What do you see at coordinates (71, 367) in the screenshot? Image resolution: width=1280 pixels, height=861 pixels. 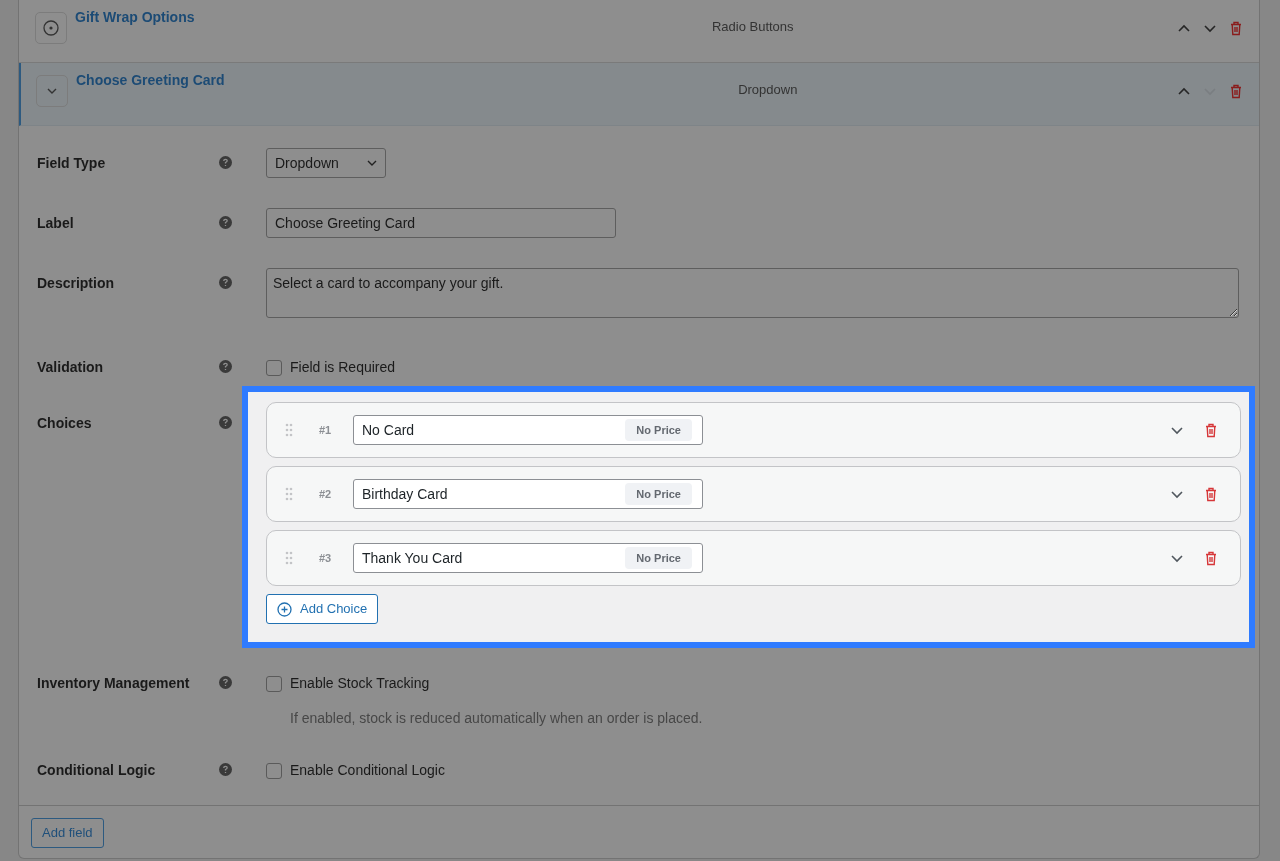 I see `setting-label: Validation` at bounding box center [71, 367].